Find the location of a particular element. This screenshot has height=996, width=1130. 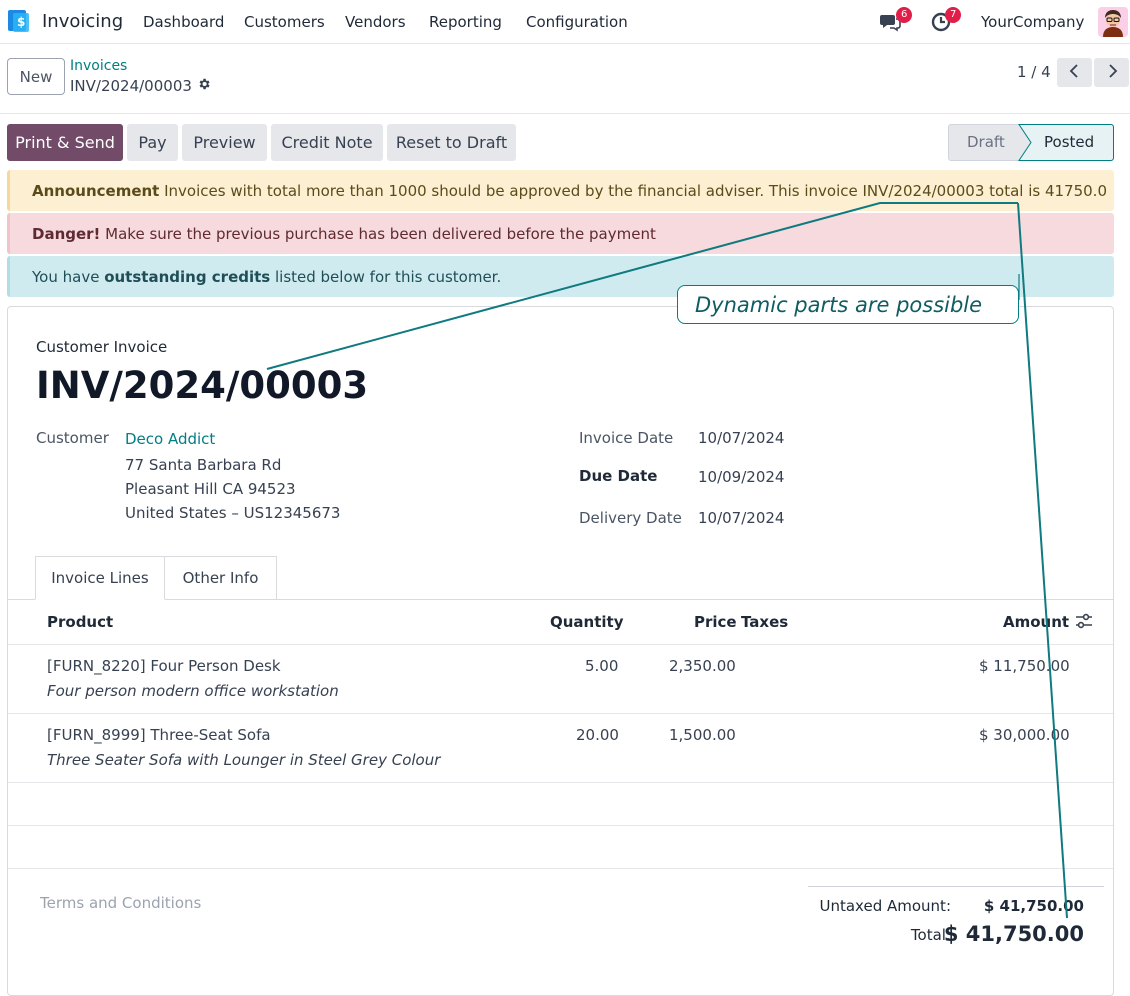

credit-note-button: Credit Note is located at coordinates (327, 142).